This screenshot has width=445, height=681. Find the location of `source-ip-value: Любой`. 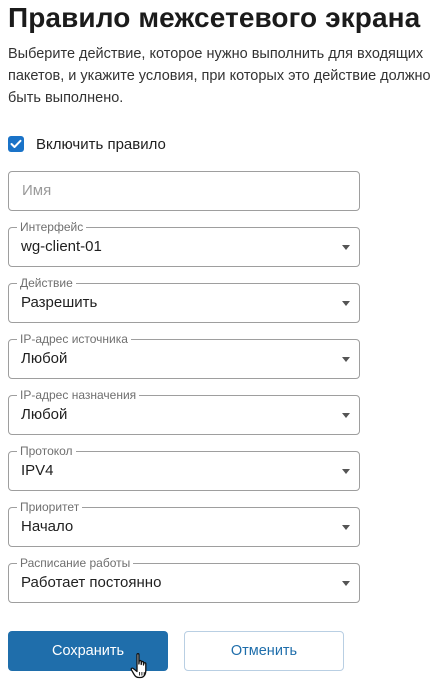

source-ip-value: Любой is located at coordinates (44, 358).